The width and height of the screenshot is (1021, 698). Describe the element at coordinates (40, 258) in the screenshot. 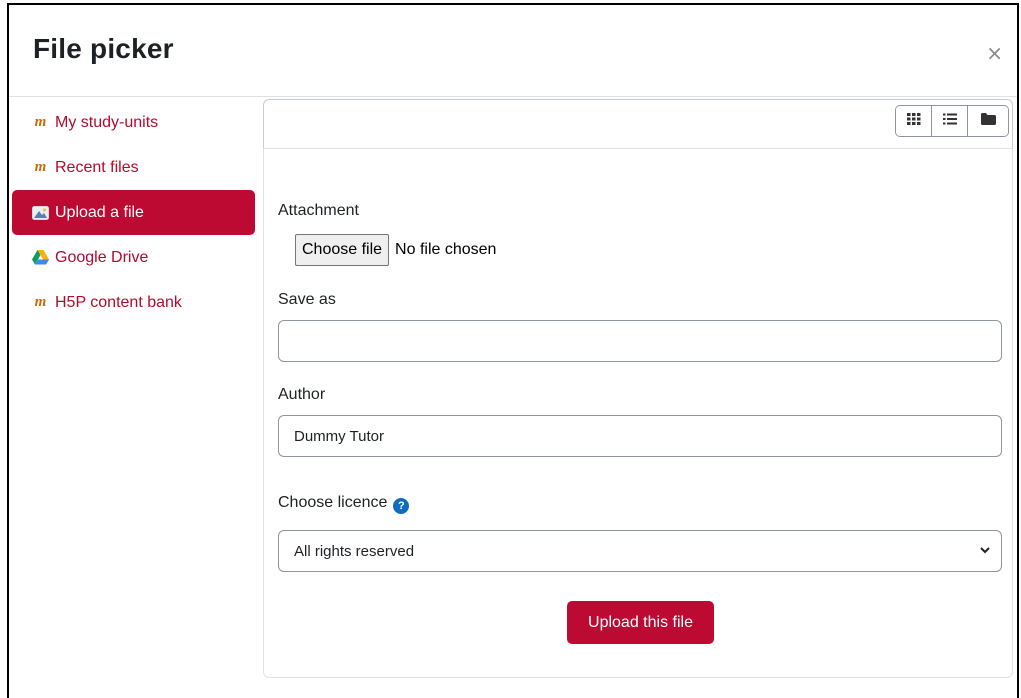

I see `google-drive-icon` at that location.